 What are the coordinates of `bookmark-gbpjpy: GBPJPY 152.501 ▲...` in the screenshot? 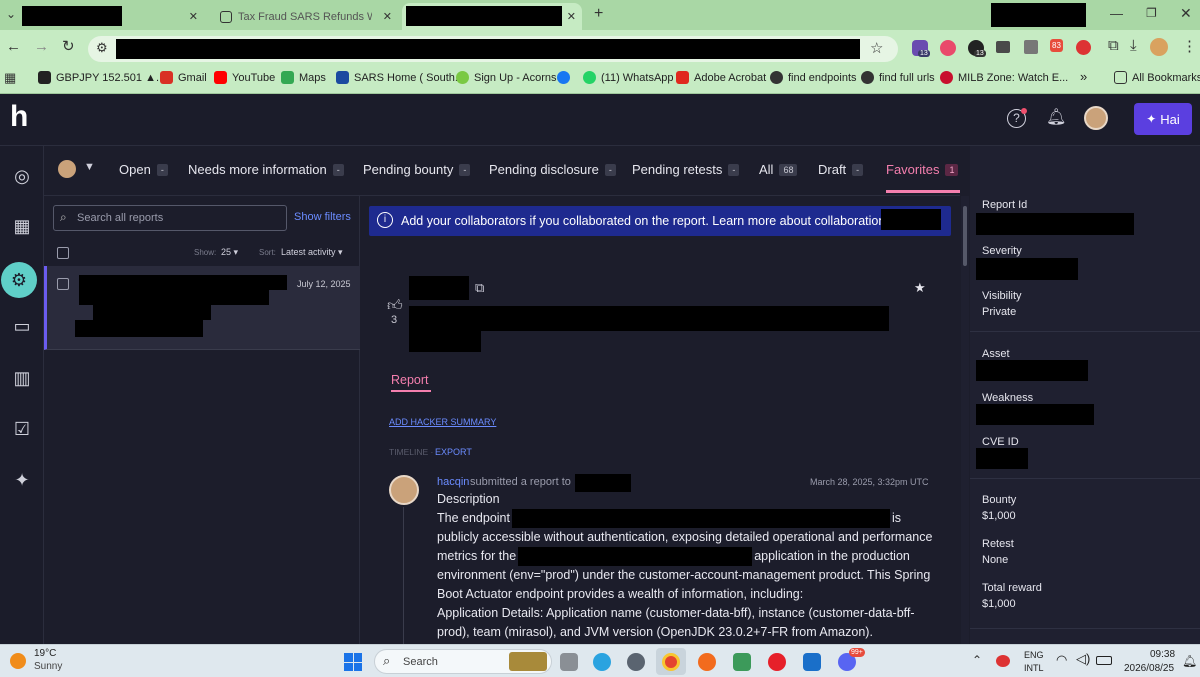 It's located at (101, 77).